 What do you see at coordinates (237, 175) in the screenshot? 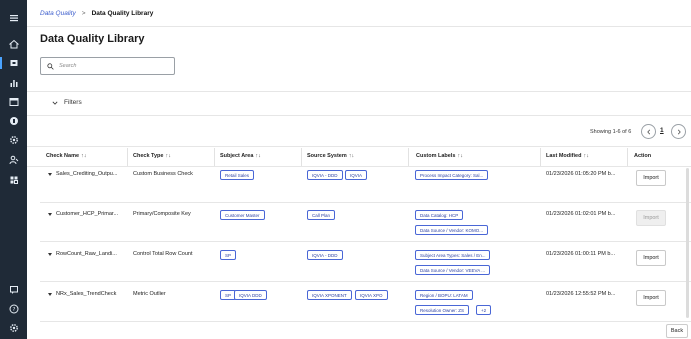
I see `subject-area-chip: Retail Sales` at bounding box center [237, 175].